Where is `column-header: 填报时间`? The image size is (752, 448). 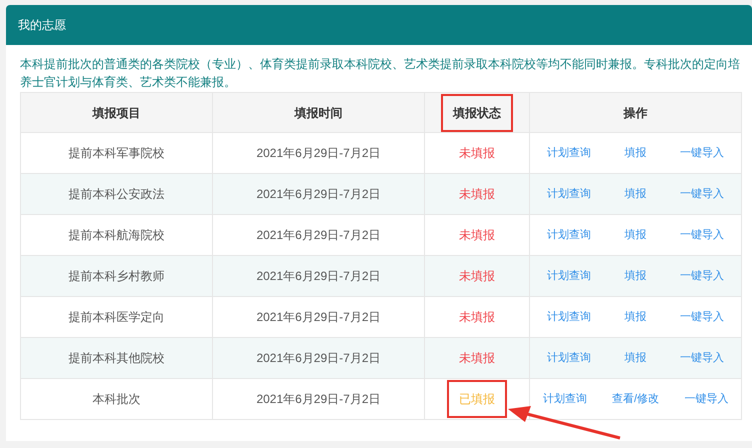
column-header: 填报时间 is located at coordinates (318, 113).